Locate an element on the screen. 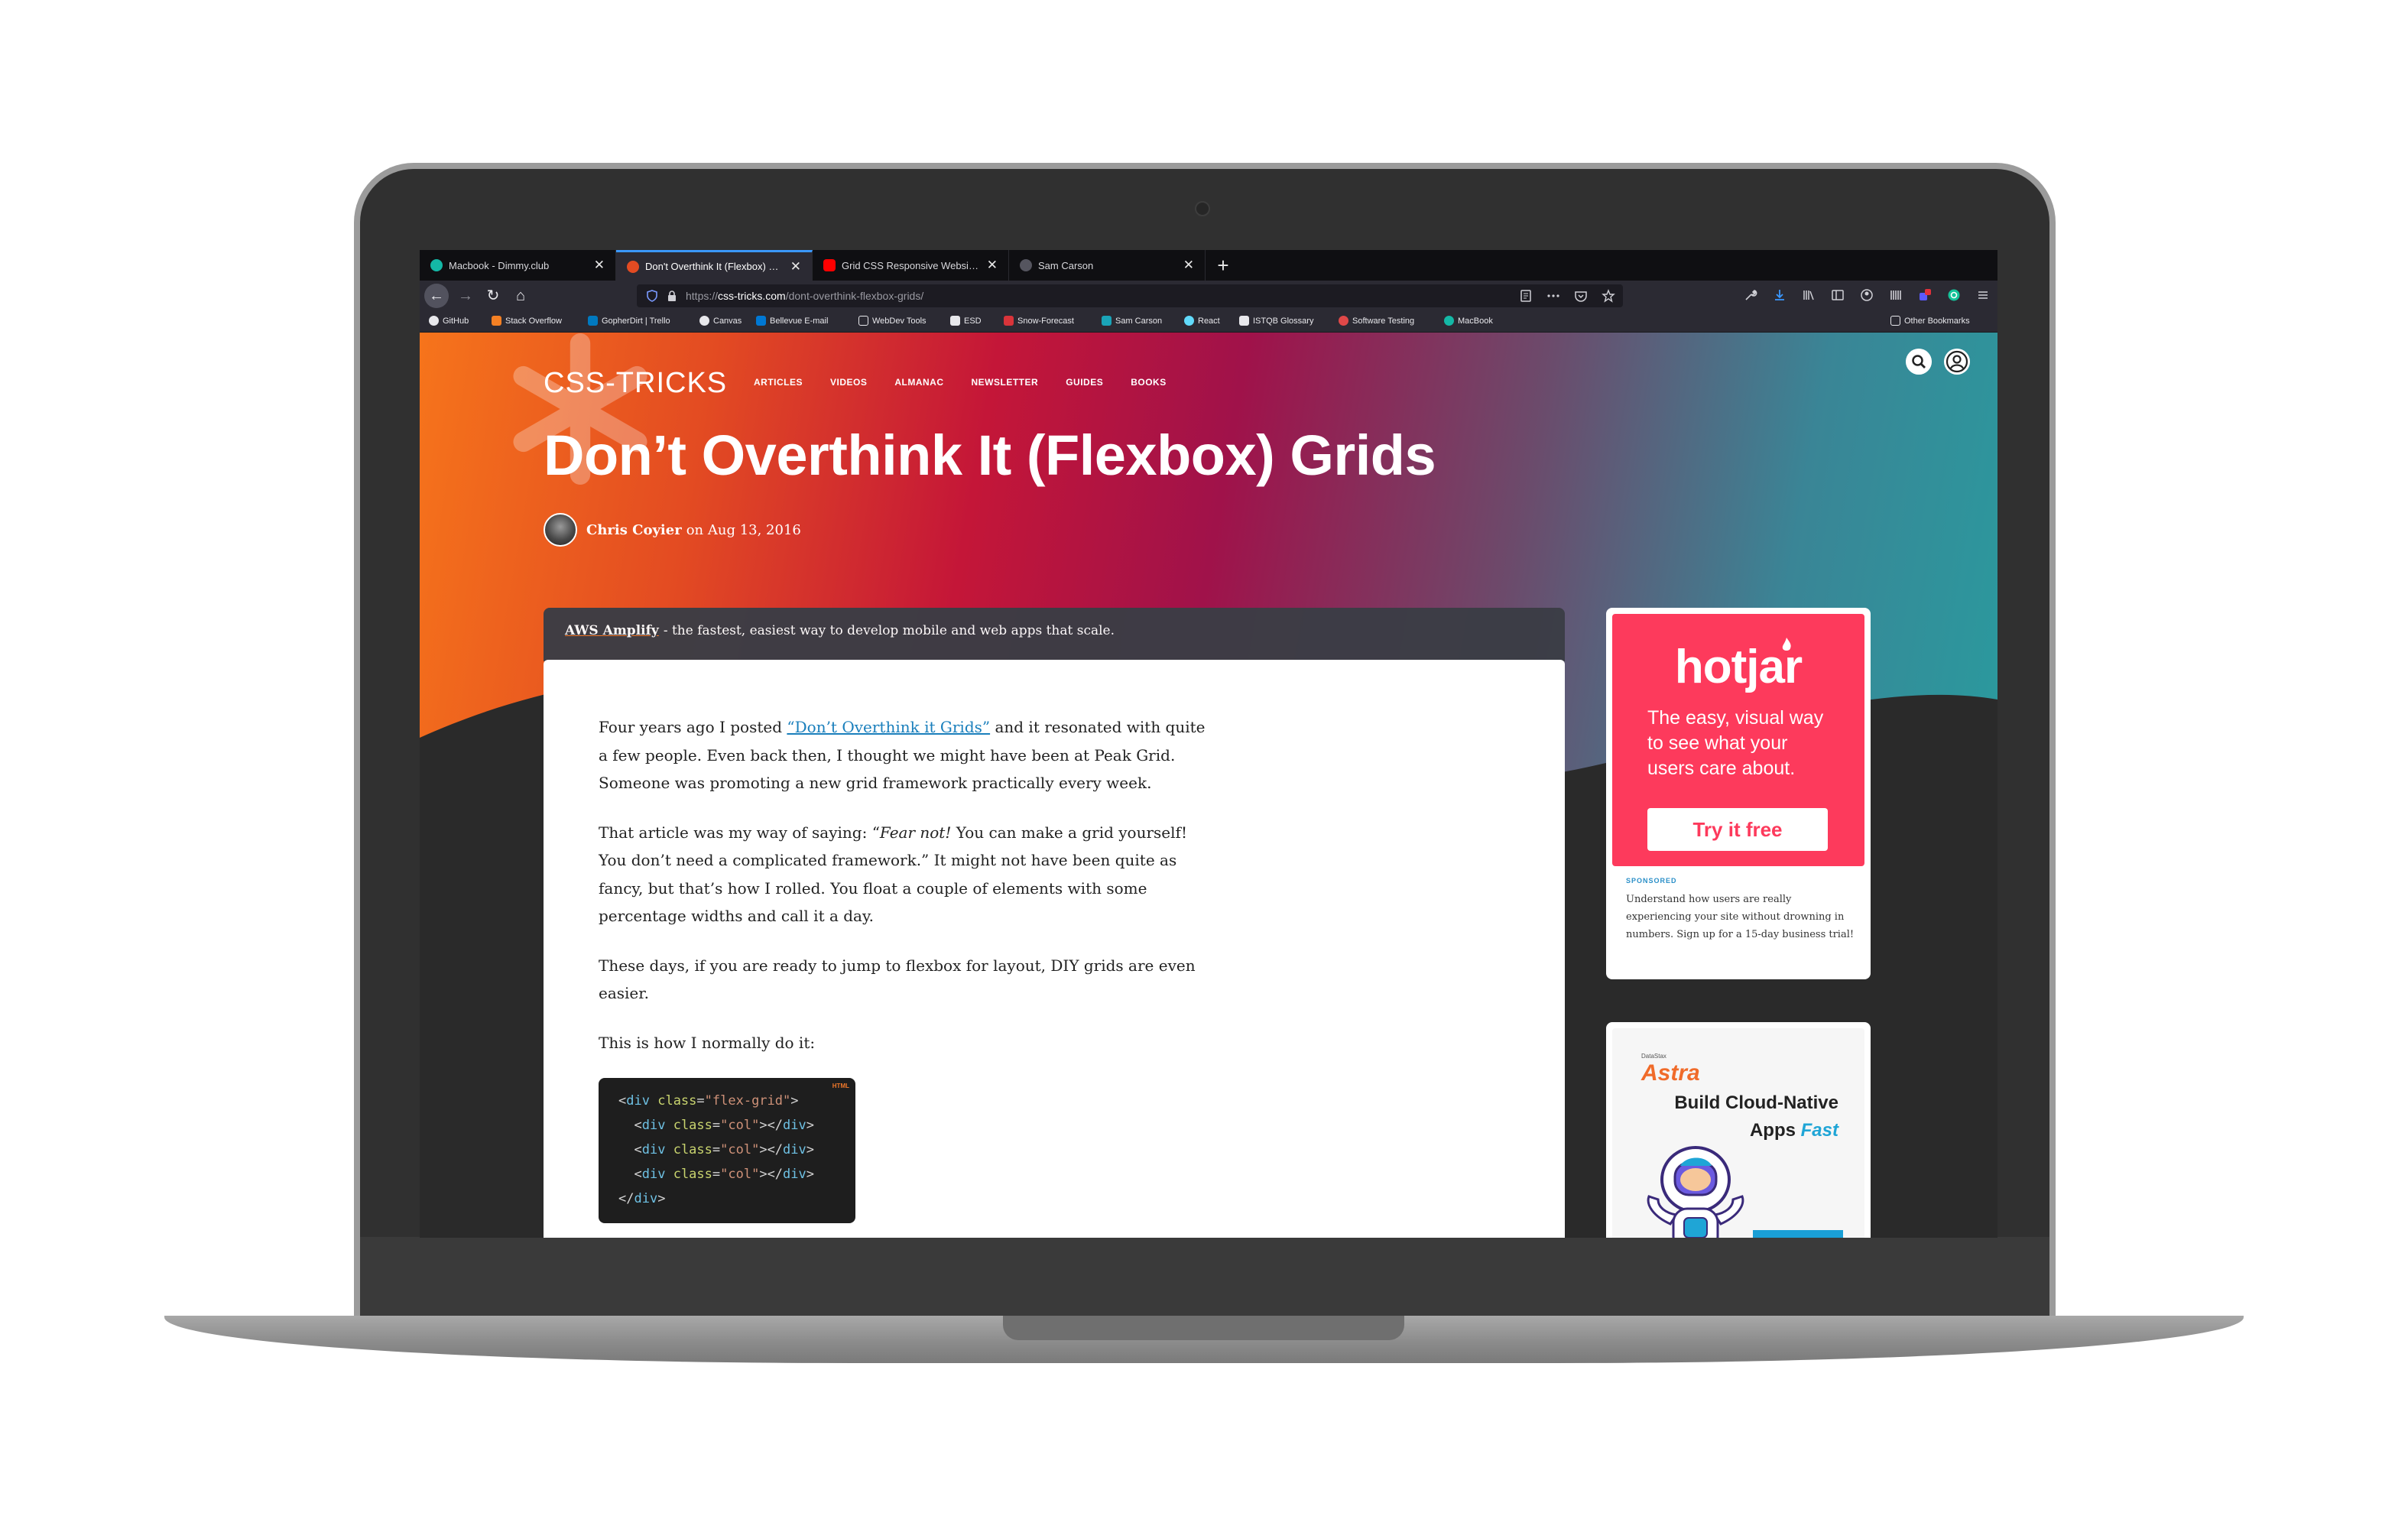  menu-icon is located at coordinates (1983, 295).